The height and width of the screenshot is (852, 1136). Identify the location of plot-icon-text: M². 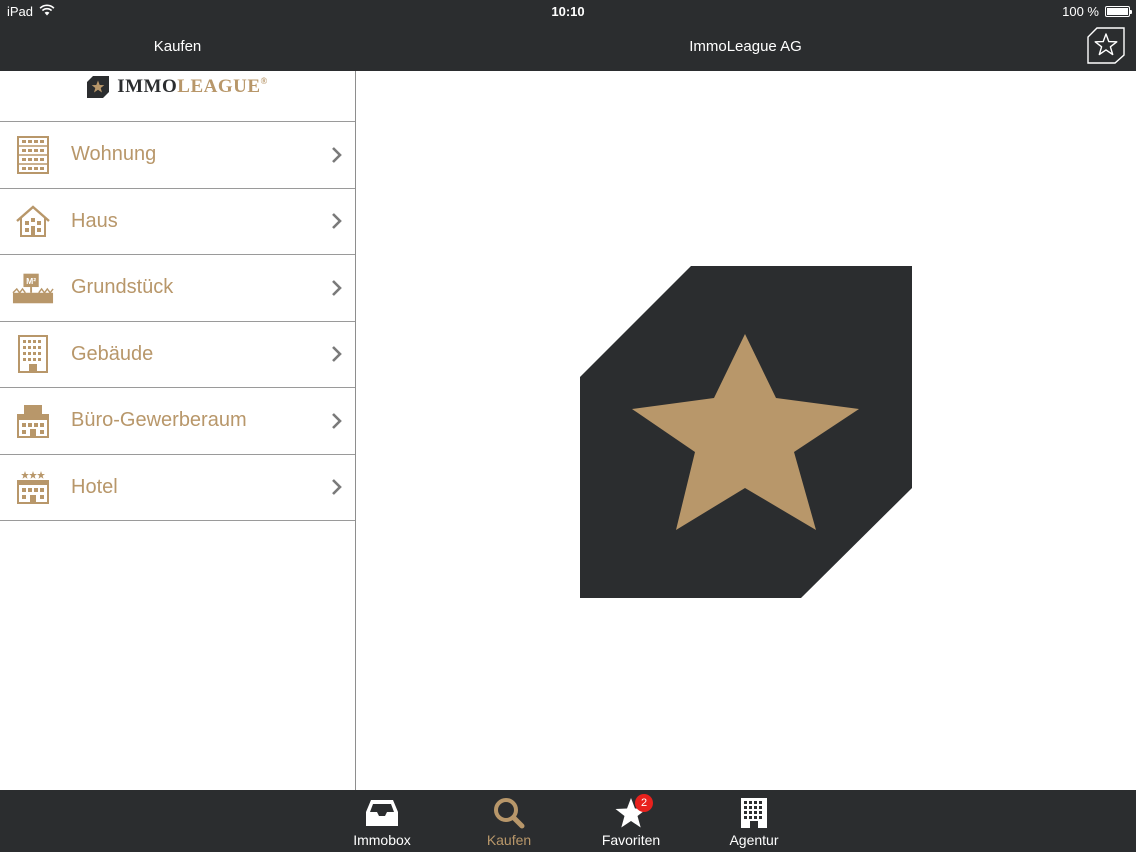
(31, 281).